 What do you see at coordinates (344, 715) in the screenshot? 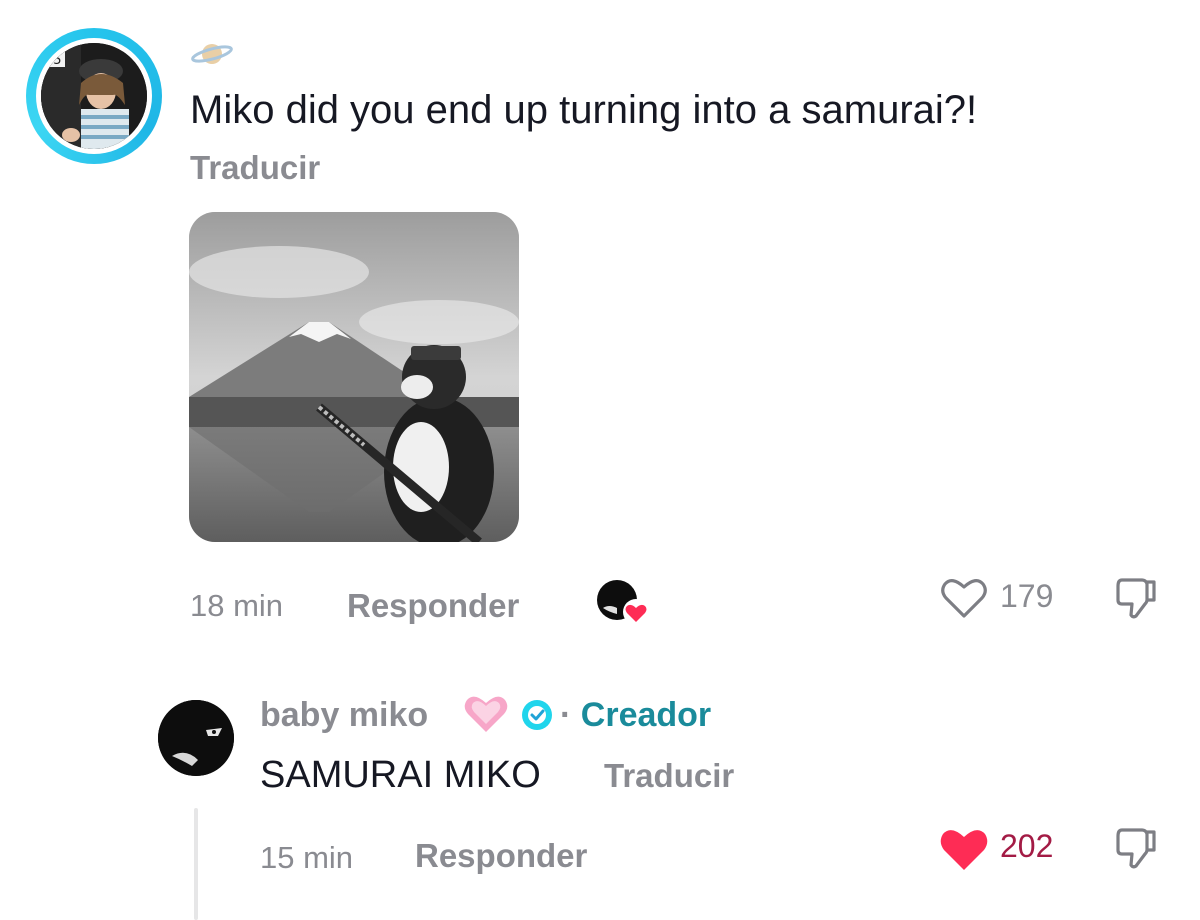
I see `creator-username: baby miko` at bounding box center [344, 715].